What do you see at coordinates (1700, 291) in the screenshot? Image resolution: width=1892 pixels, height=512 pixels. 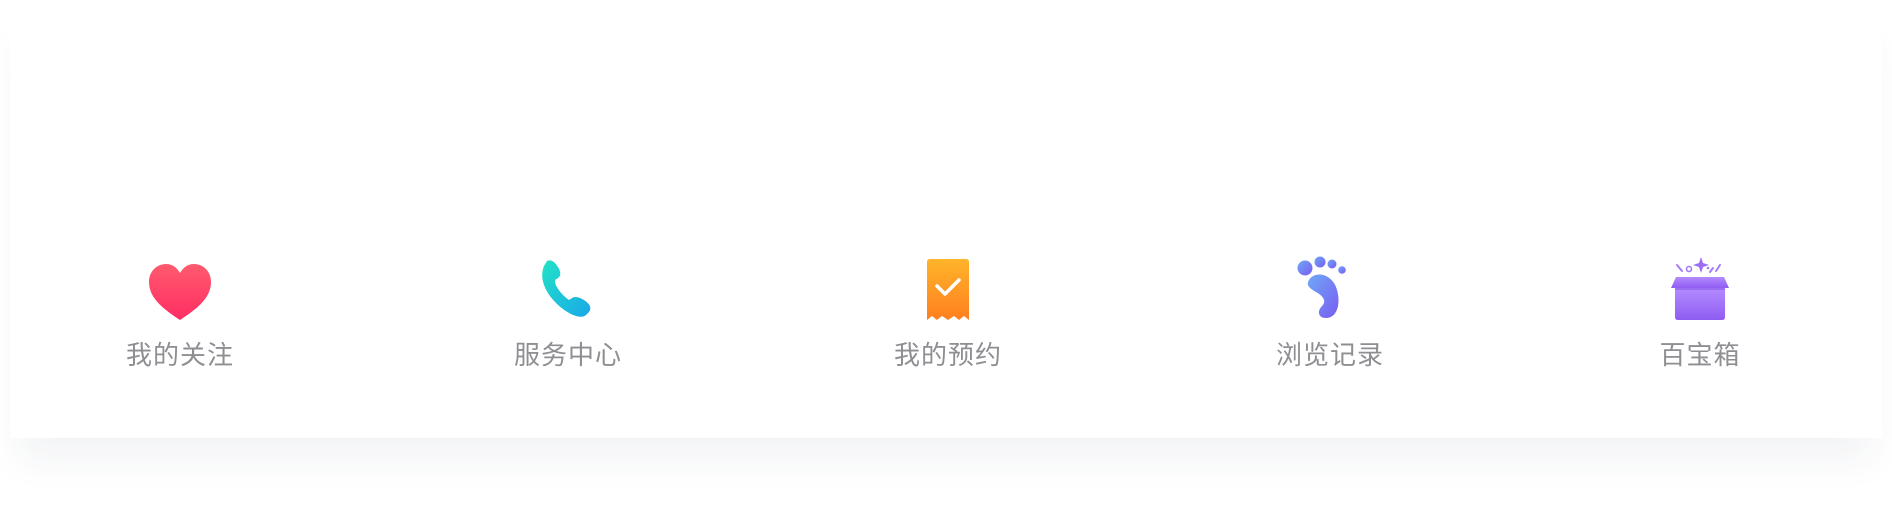 I see `gift-box-icon` at bounding box center [1700, 291].